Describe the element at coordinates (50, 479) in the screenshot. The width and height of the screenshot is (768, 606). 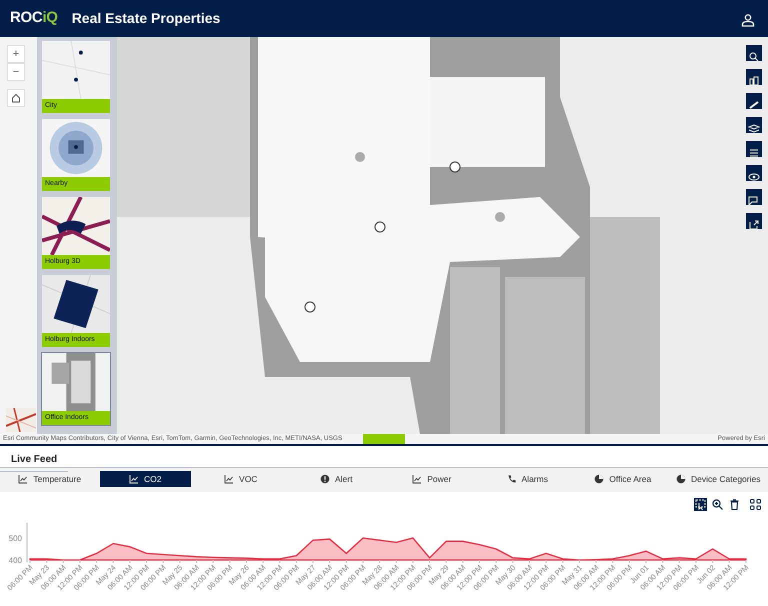
I see `feed-tab: Temperature` at that location.